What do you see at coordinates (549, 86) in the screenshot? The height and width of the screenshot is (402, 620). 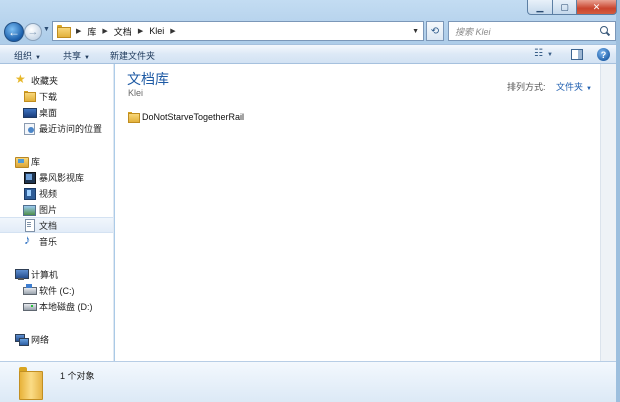 I see `arrange-by: 排列方式: 文件夹 ▼` at bounding box center [549, 86].